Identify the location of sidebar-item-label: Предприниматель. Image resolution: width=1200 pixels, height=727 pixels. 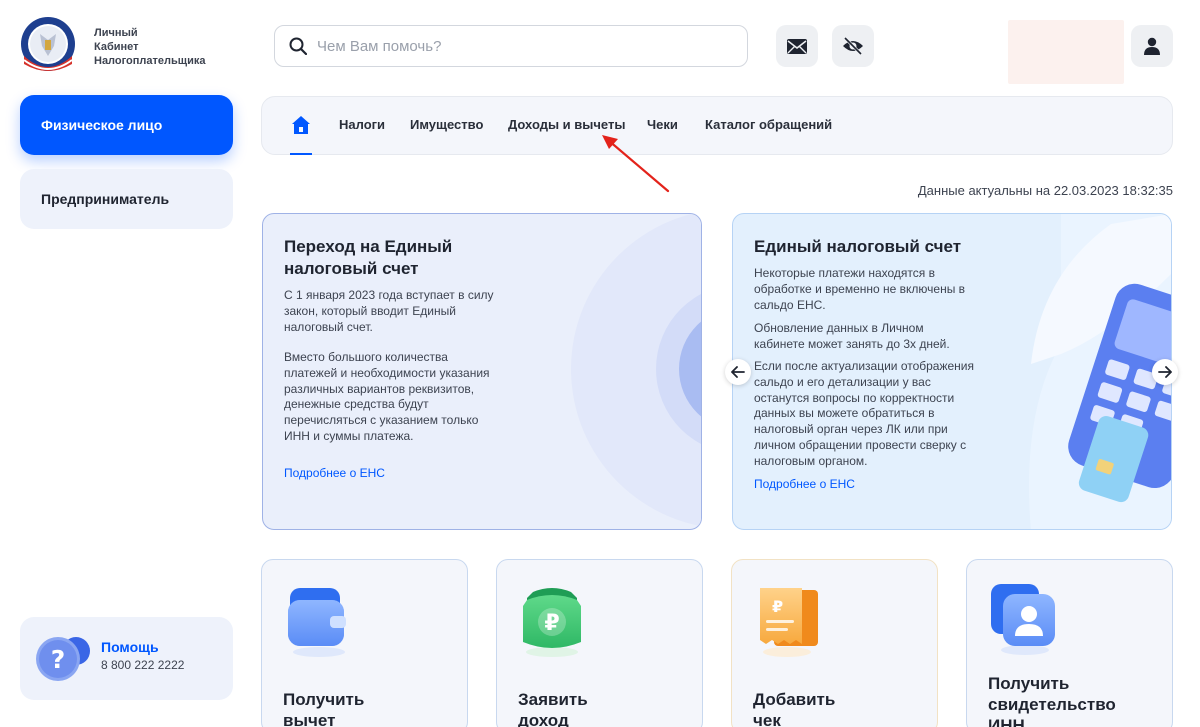
(105, 199).